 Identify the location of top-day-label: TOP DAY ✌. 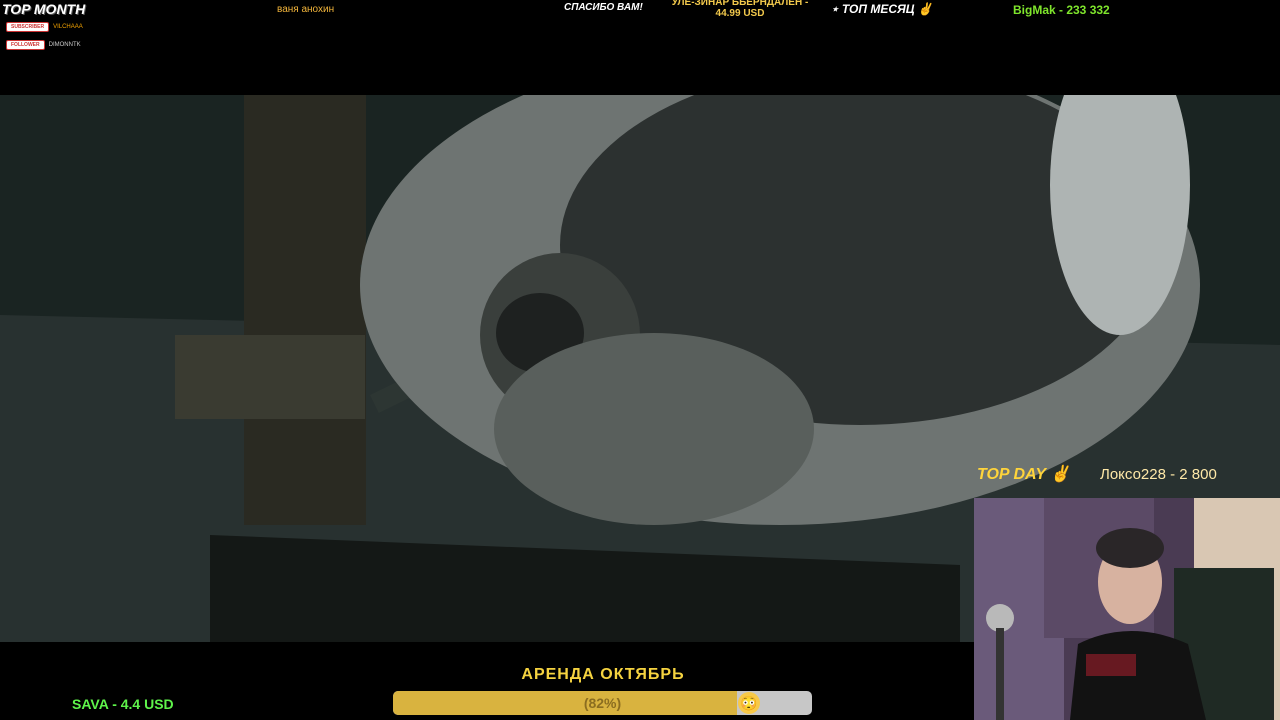
(1024, 474).